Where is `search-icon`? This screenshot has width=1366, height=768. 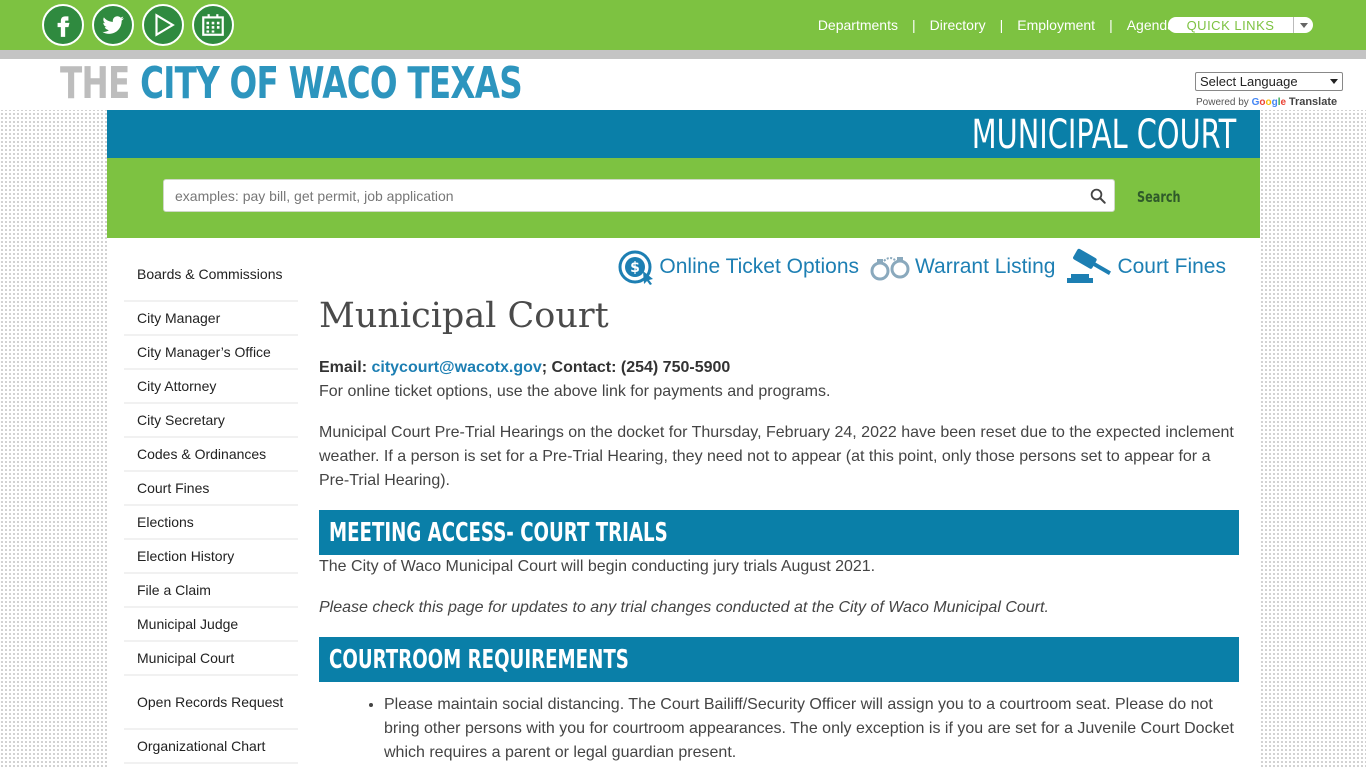
search-icon is located at coordinates (1098, 196).